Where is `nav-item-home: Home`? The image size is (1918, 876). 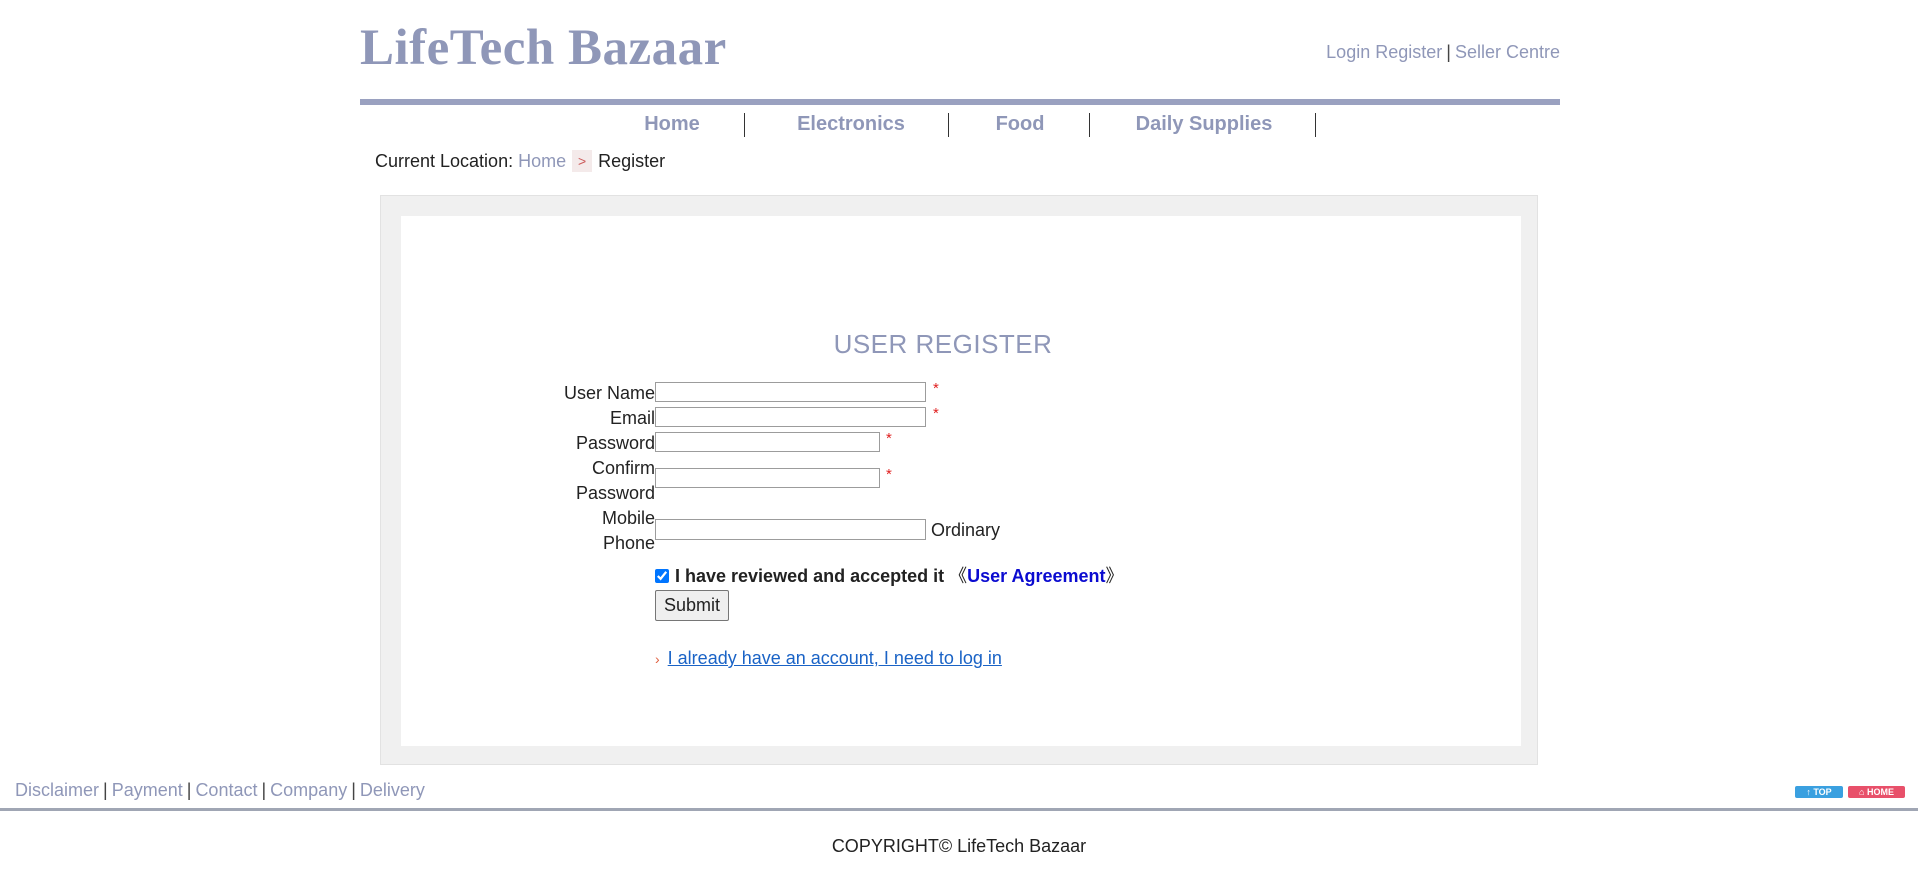
nav-item-home: Home is located at coordinates (672, 124).